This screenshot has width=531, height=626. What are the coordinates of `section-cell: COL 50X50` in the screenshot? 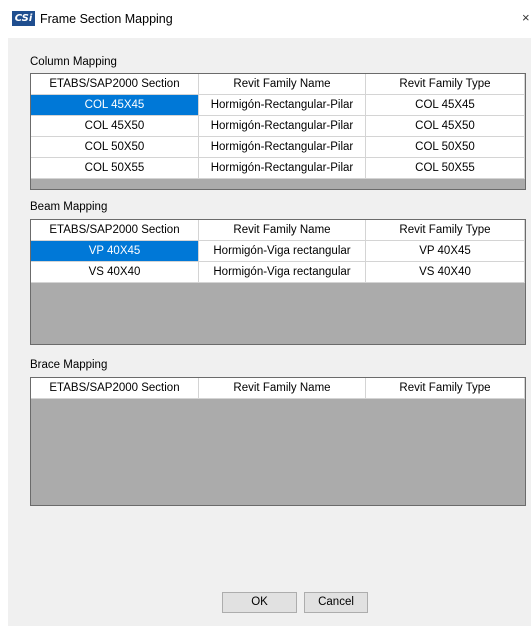 It's located at (115, 147).